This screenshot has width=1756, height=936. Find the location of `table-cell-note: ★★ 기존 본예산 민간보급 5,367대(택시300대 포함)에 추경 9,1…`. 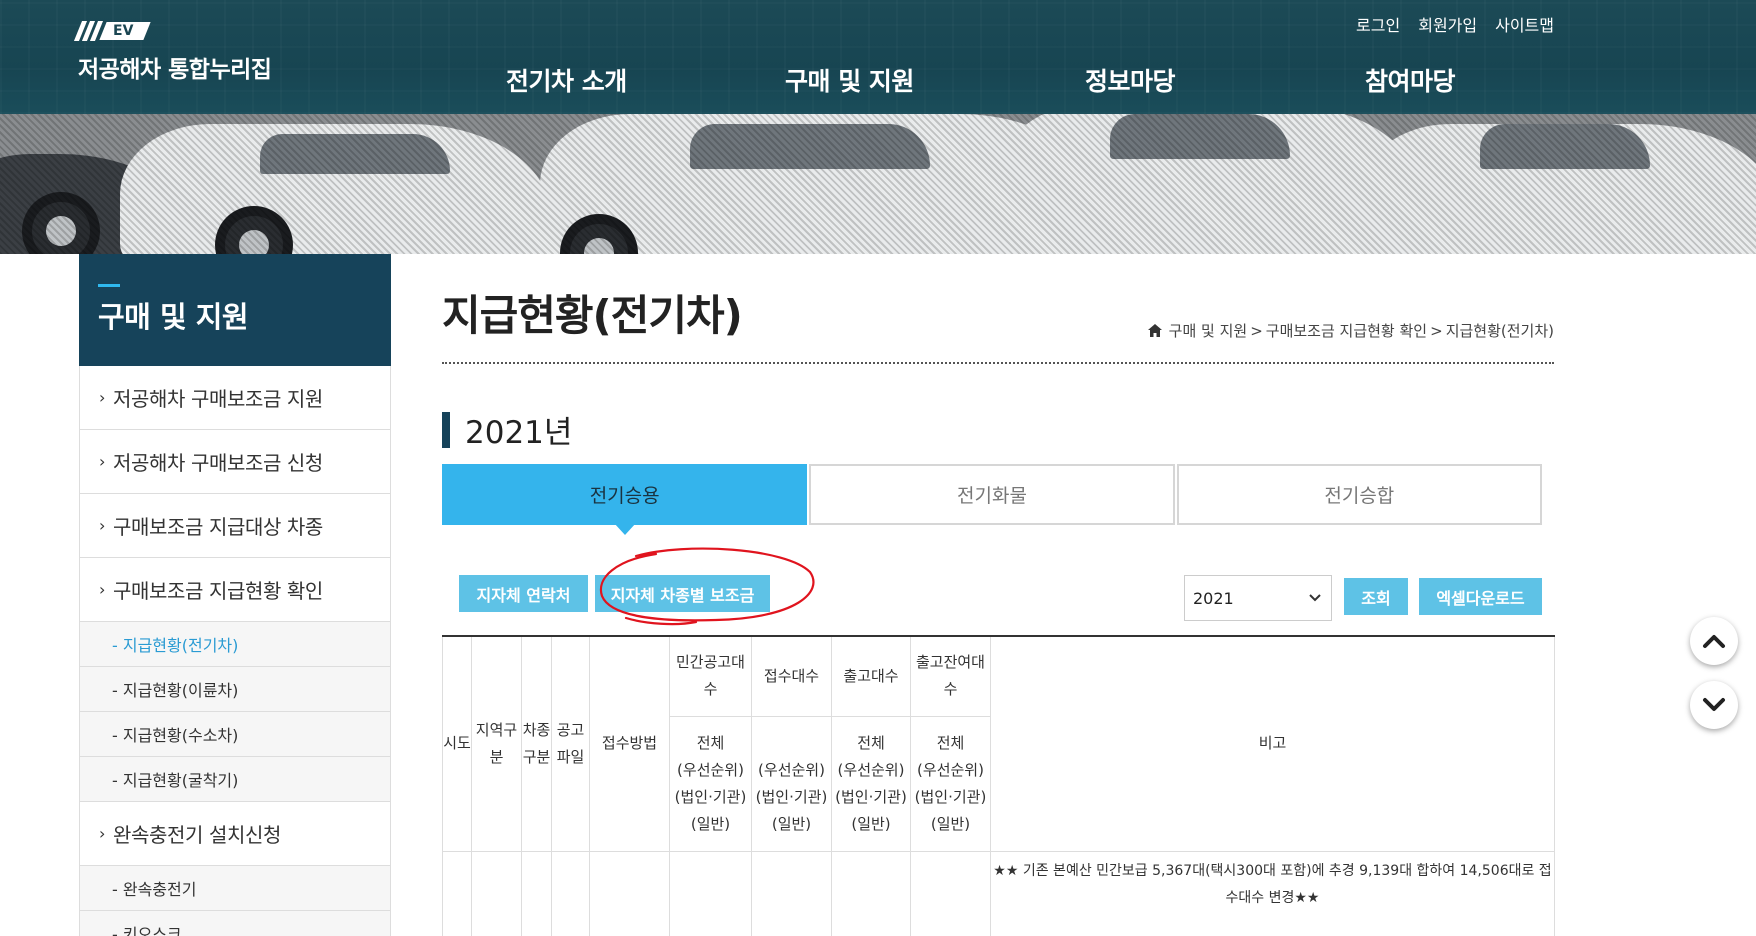

table-cell-note: ★★ 기존 본예산 민간보급 5,367대(택시300대 포함)에 추경 9,1… is located at coordinates (1272, 893).